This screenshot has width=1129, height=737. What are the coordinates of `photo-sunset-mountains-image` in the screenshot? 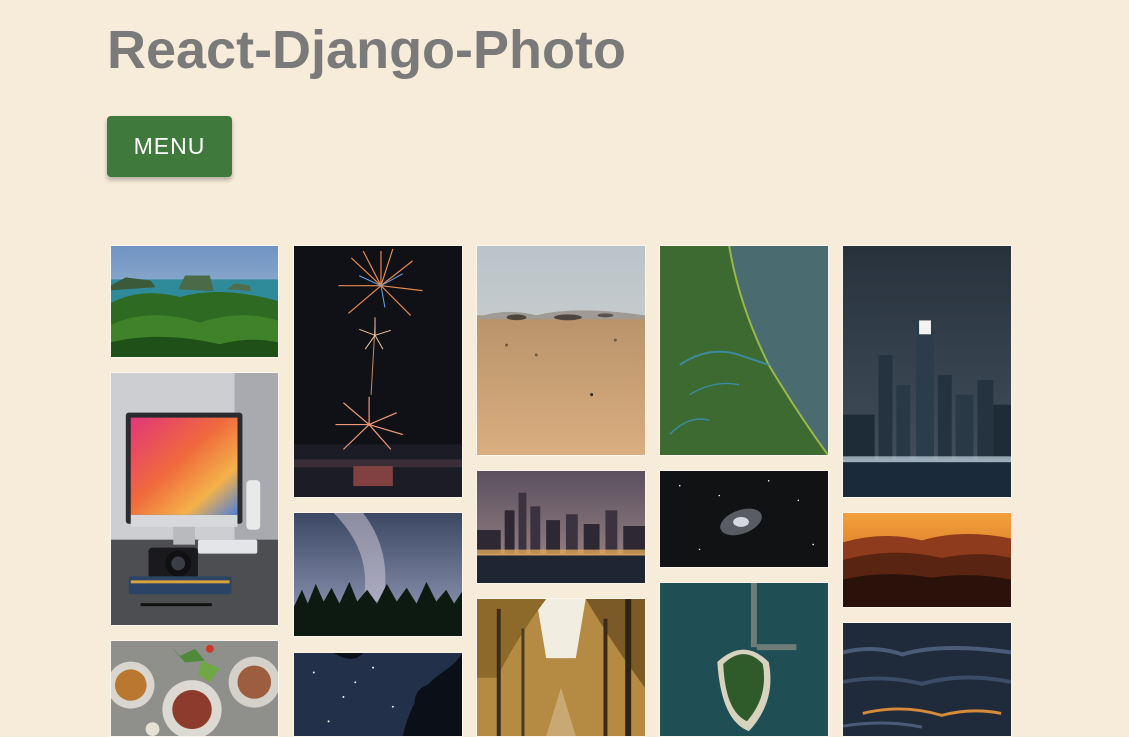 It's located at (927, 560).